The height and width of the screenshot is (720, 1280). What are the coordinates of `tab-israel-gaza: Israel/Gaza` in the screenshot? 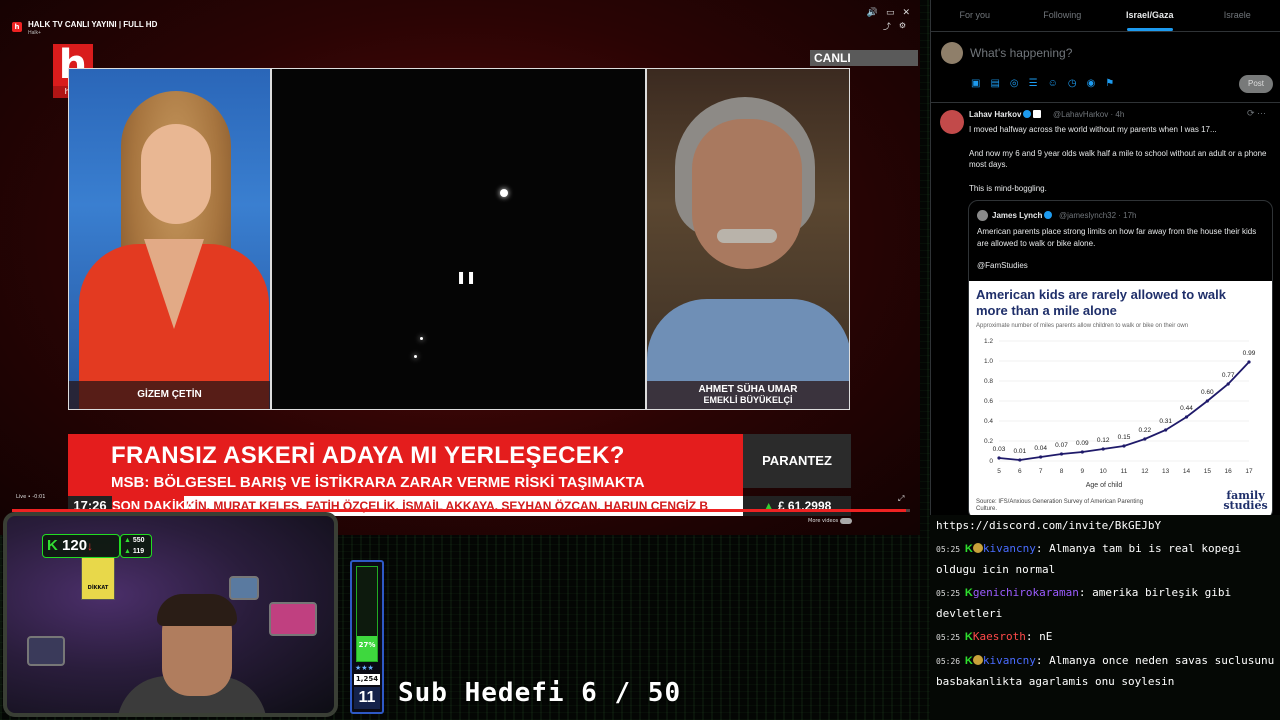 It's located at (1150, 15).